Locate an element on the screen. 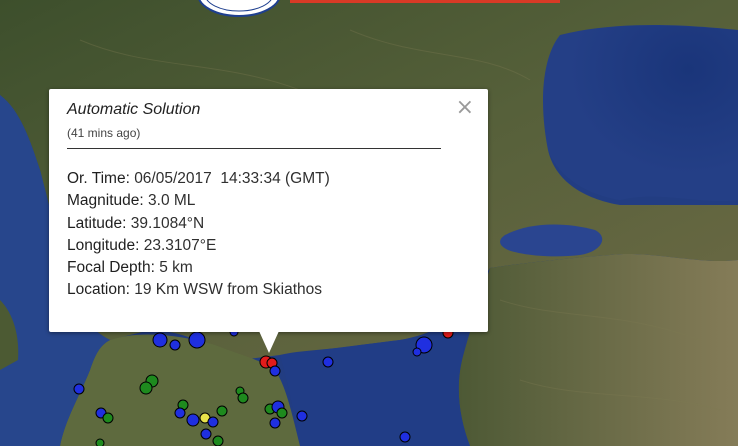 This screenshot has height=446, width=738. info-label: Latitude: is located at coordinates (97, 223).